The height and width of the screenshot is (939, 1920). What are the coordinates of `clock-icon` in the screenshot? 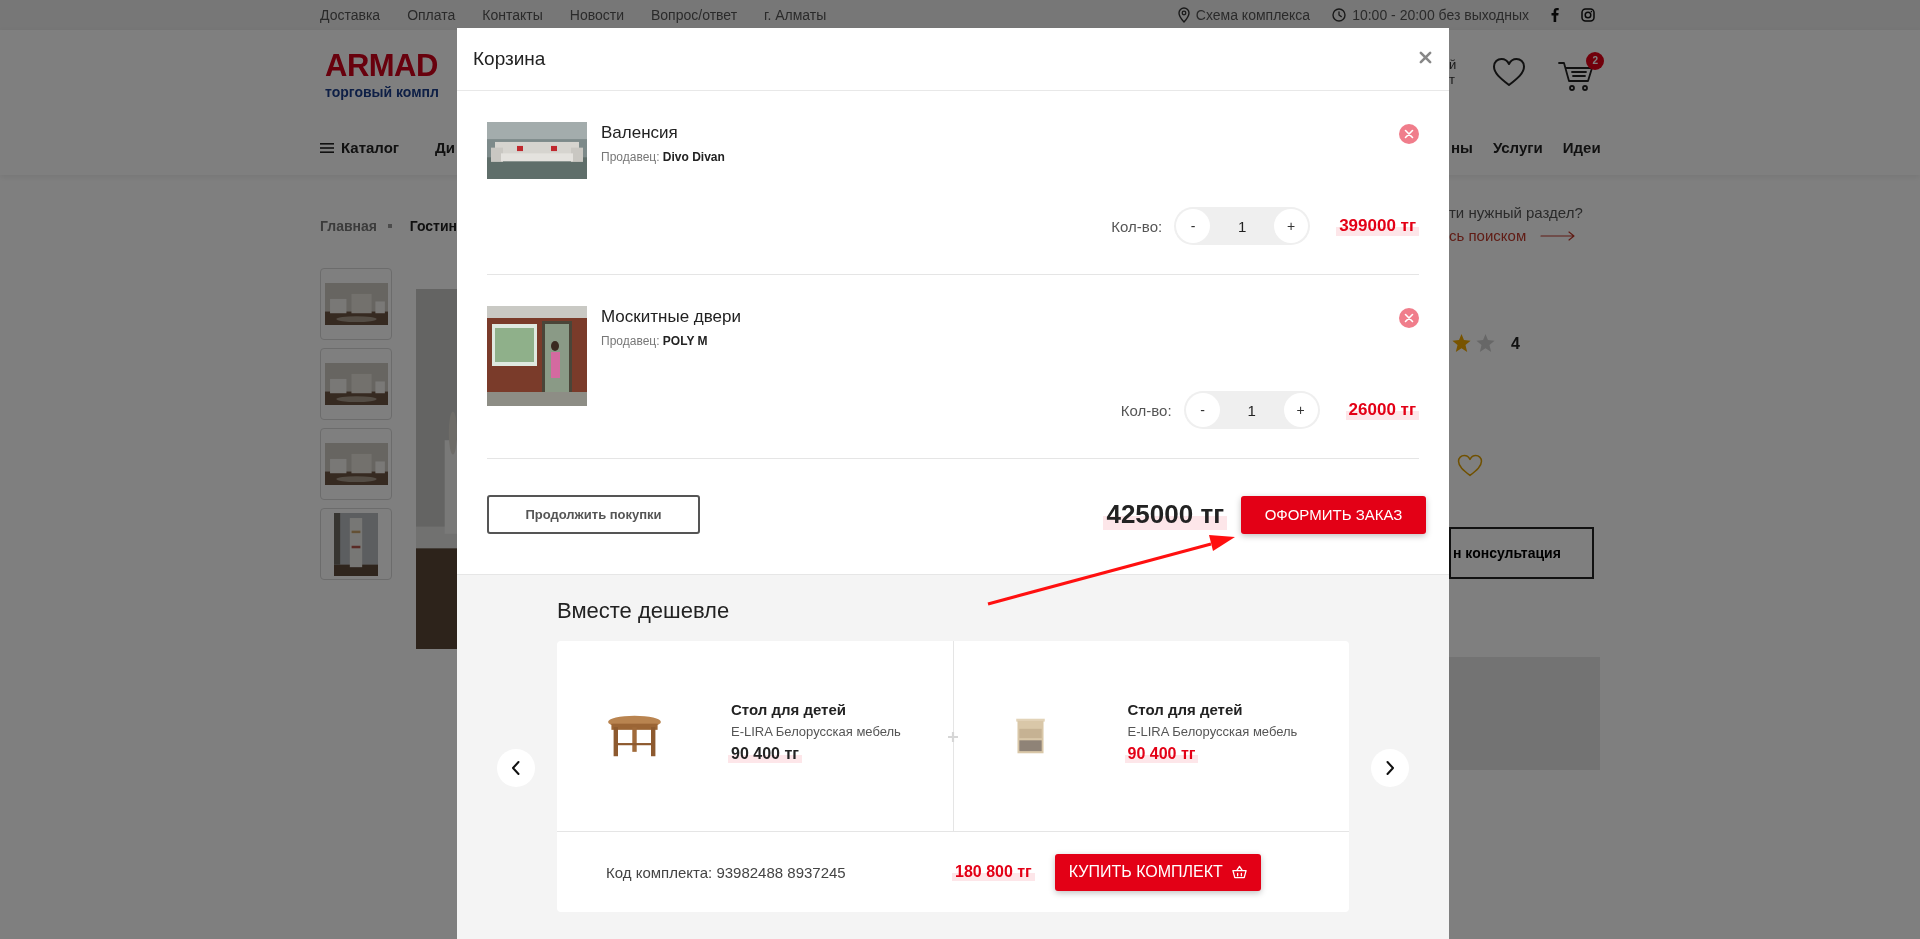 It's located at (1339, 15).